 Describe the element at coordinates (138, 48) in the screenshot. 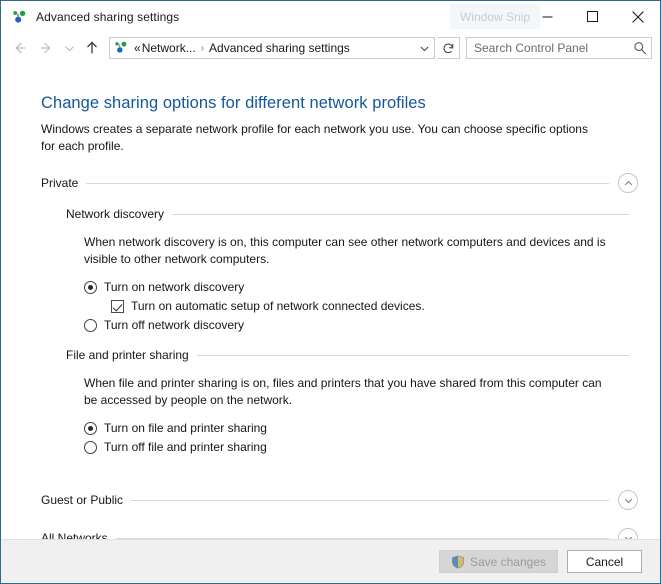

I see `breadcrumb-overflow-icon: «` at that location.